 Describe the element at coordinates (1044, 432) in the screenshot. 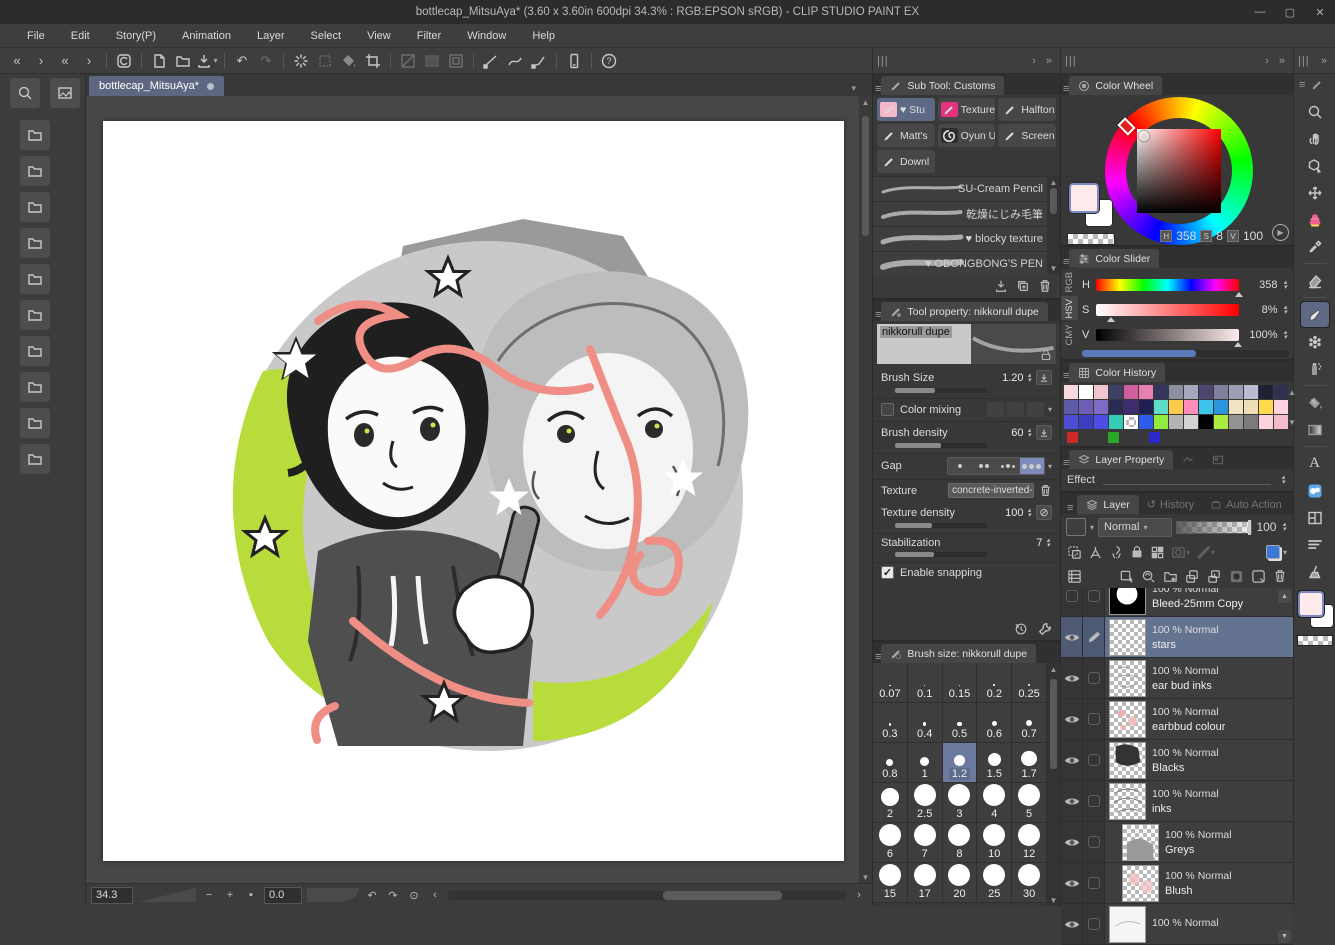

I see `pressure-settings-icon` at that location.